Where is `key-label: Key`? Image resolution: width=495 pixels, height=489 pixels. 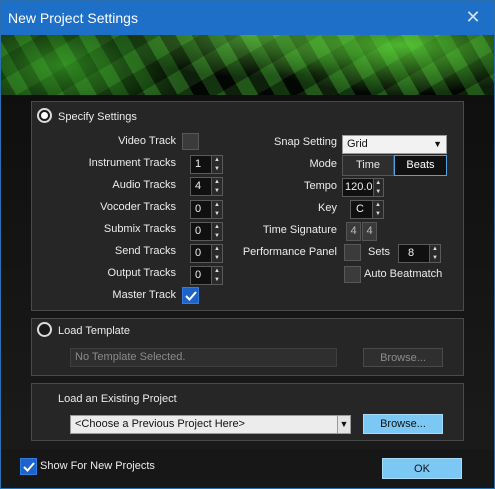
key-label: Key is located at coordinates (327, 208).